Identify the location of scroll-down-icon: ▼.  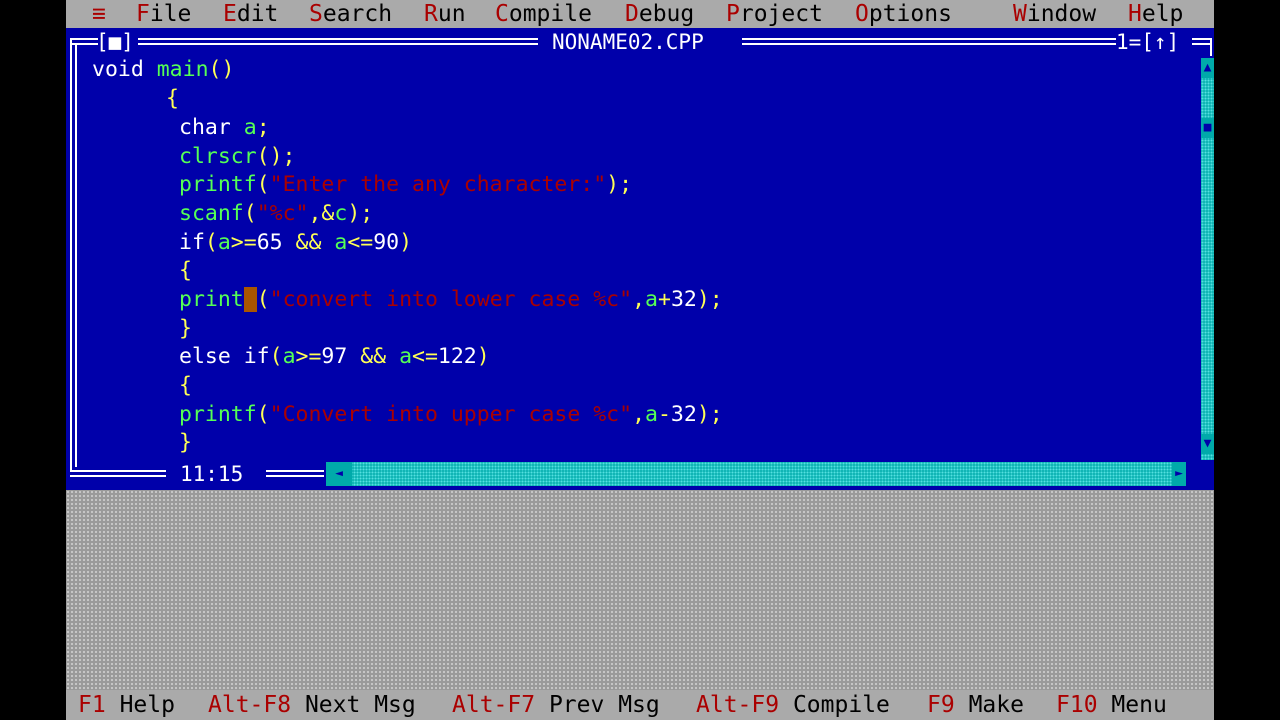
(1207, 444).